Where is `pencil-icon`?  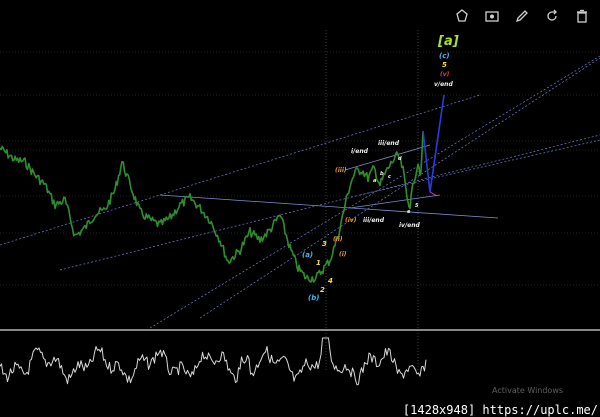
pencil-icon is located at coordinates (521, 16).